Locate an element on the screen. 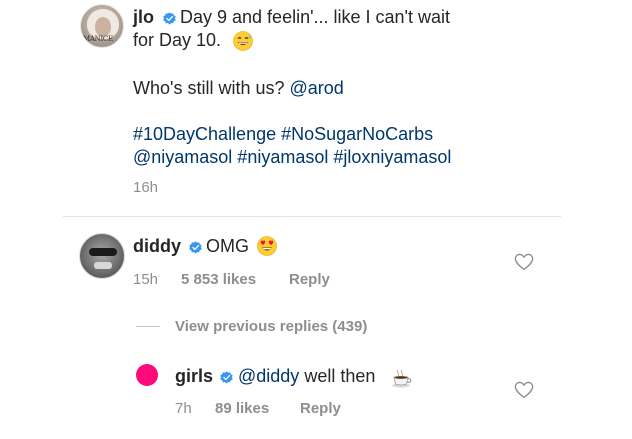 Image resolution: width=632 pixels, height=439 pixels. avatar-glasses is located at coordinates (103, 252).